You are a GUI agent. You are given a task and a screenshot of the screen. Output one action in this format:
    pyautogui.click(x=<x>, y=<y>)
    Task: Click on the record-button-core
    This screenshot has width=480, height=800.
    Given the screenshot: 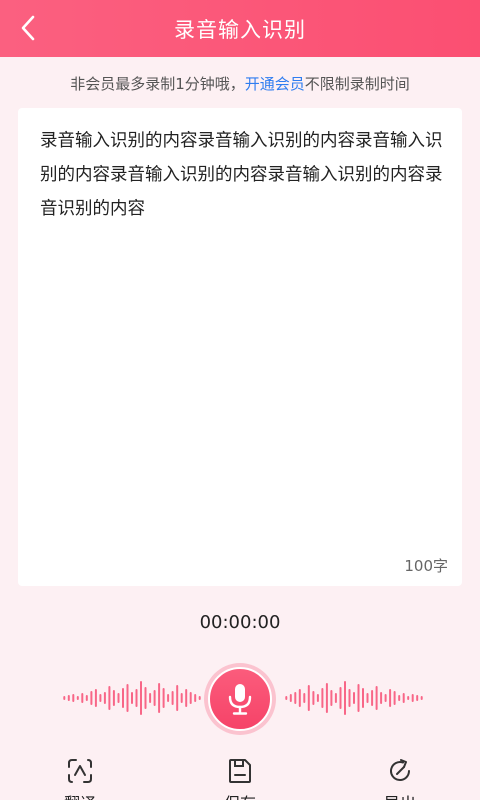 What is the action you would take?
    pyautogui.click(x=240, y=699)
    